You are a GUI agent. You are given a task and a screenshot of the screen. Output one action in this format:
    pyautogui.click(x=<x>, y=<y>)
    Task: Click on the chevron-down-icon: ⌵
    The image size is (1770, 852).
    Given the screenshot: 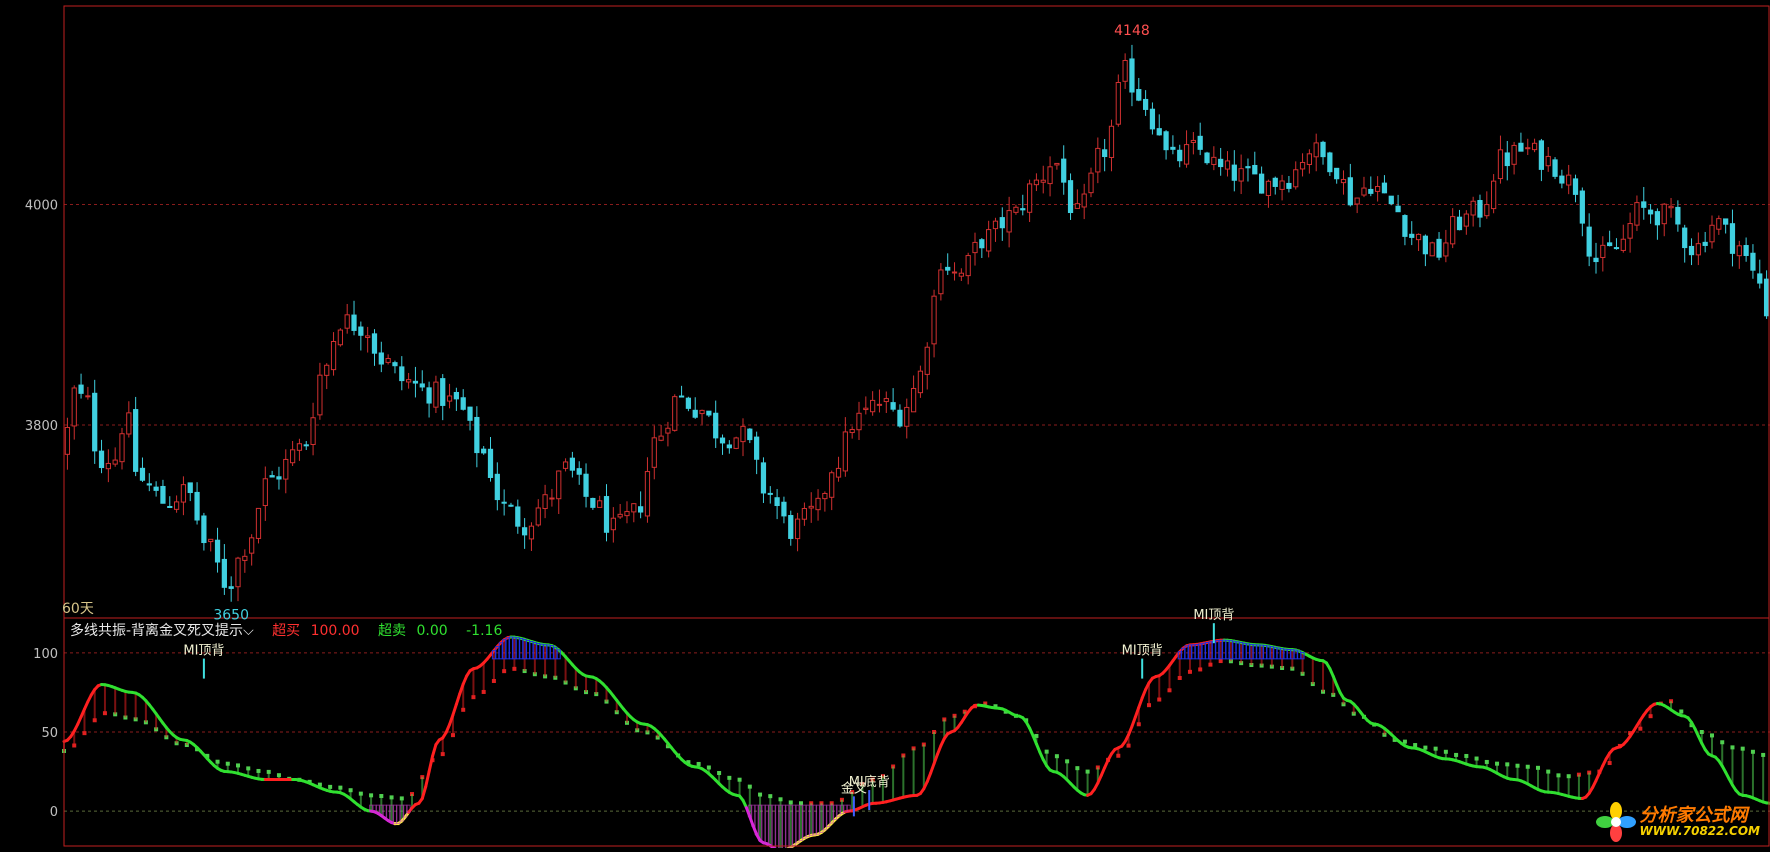 What is the action you would take?
    pyautogui.click(x=248, y=631)
    